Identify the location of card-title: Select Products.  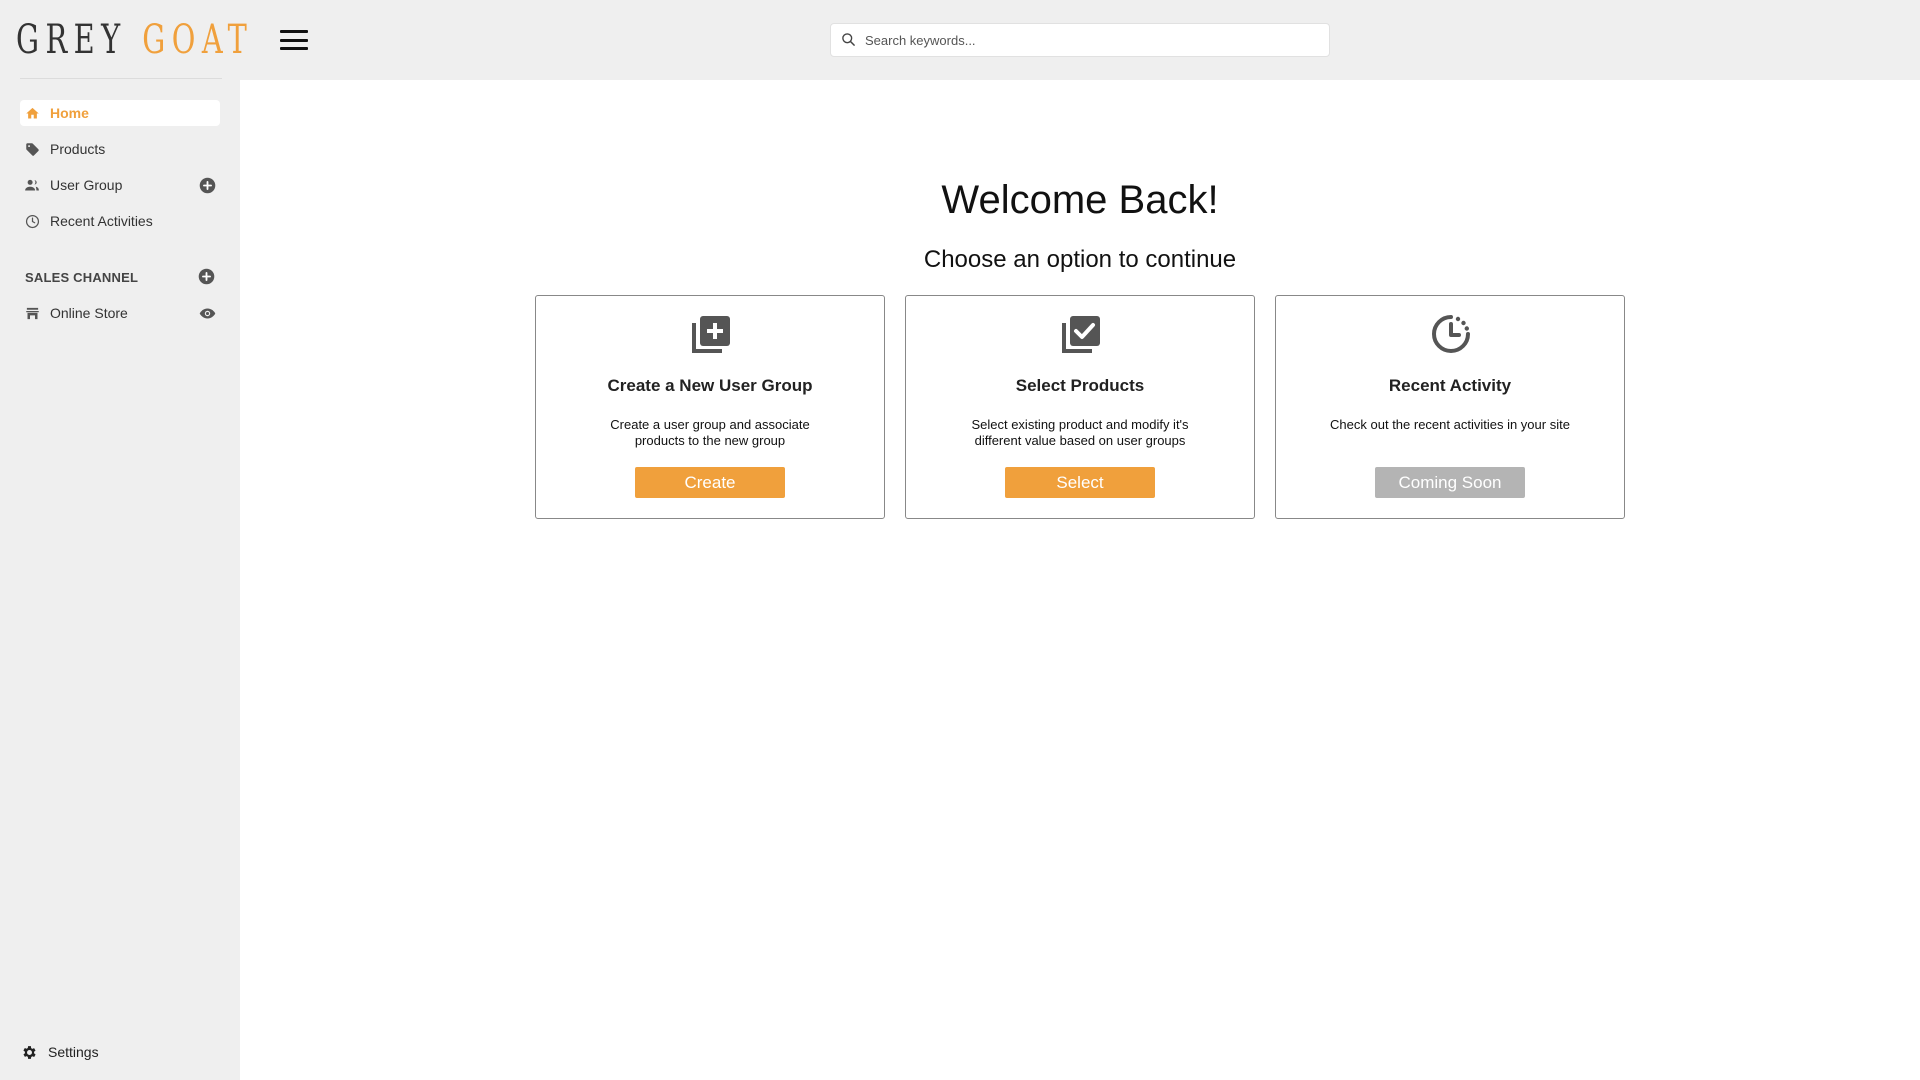
(1080, 385).